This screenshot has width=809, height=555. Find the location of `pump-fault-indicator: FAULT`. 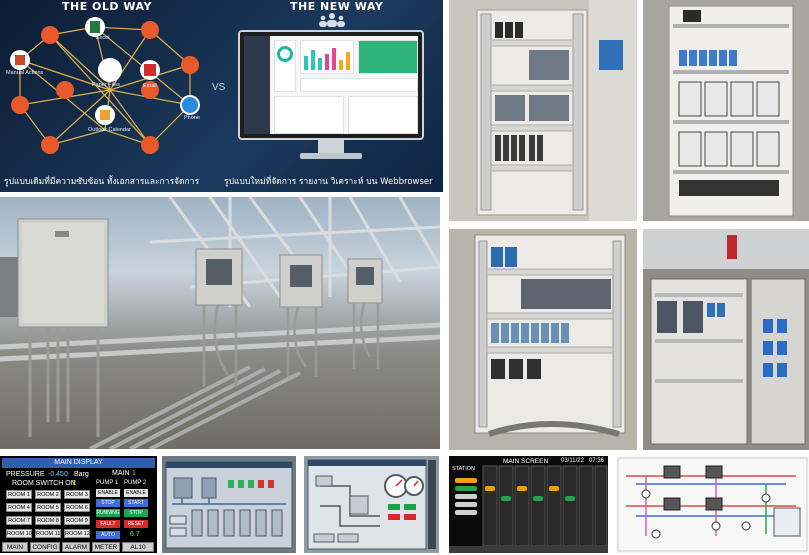

pump-fault-indicator: FAULT is located at coordinates (108, 524).